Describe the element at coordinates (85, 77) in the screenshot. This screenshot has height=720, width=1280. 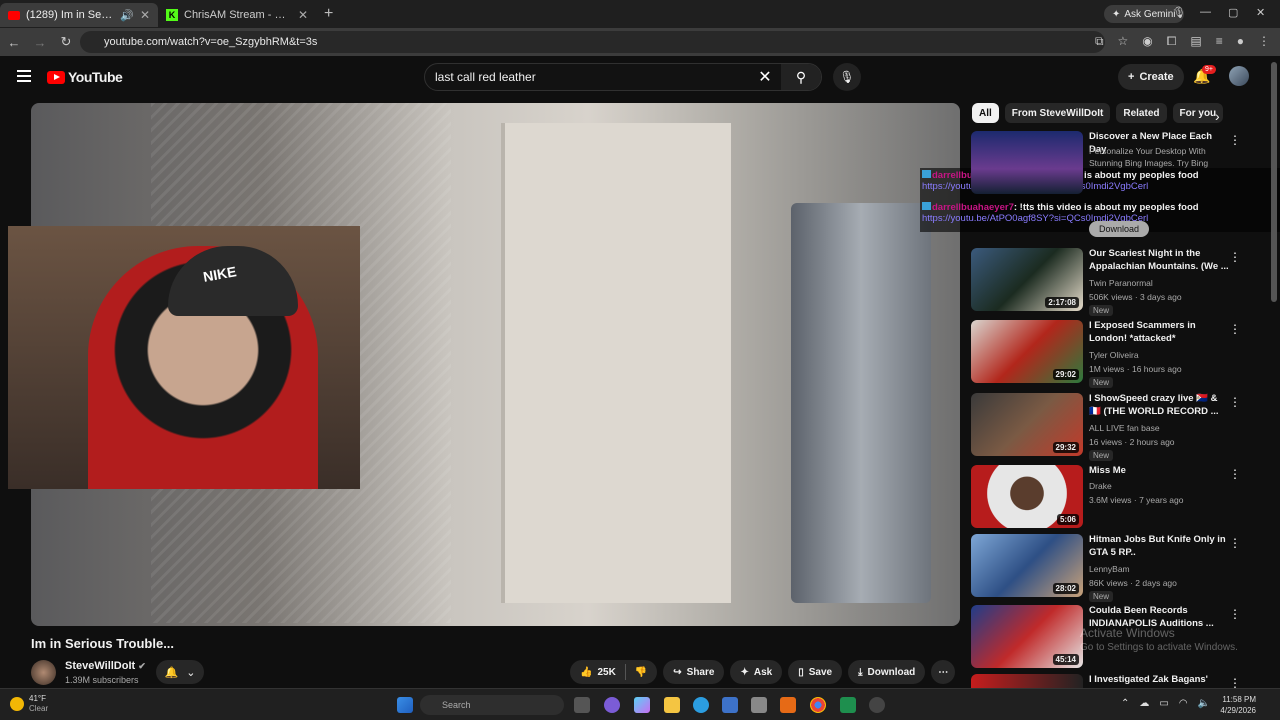
I see `youtube-logo: YouTube` at that location.